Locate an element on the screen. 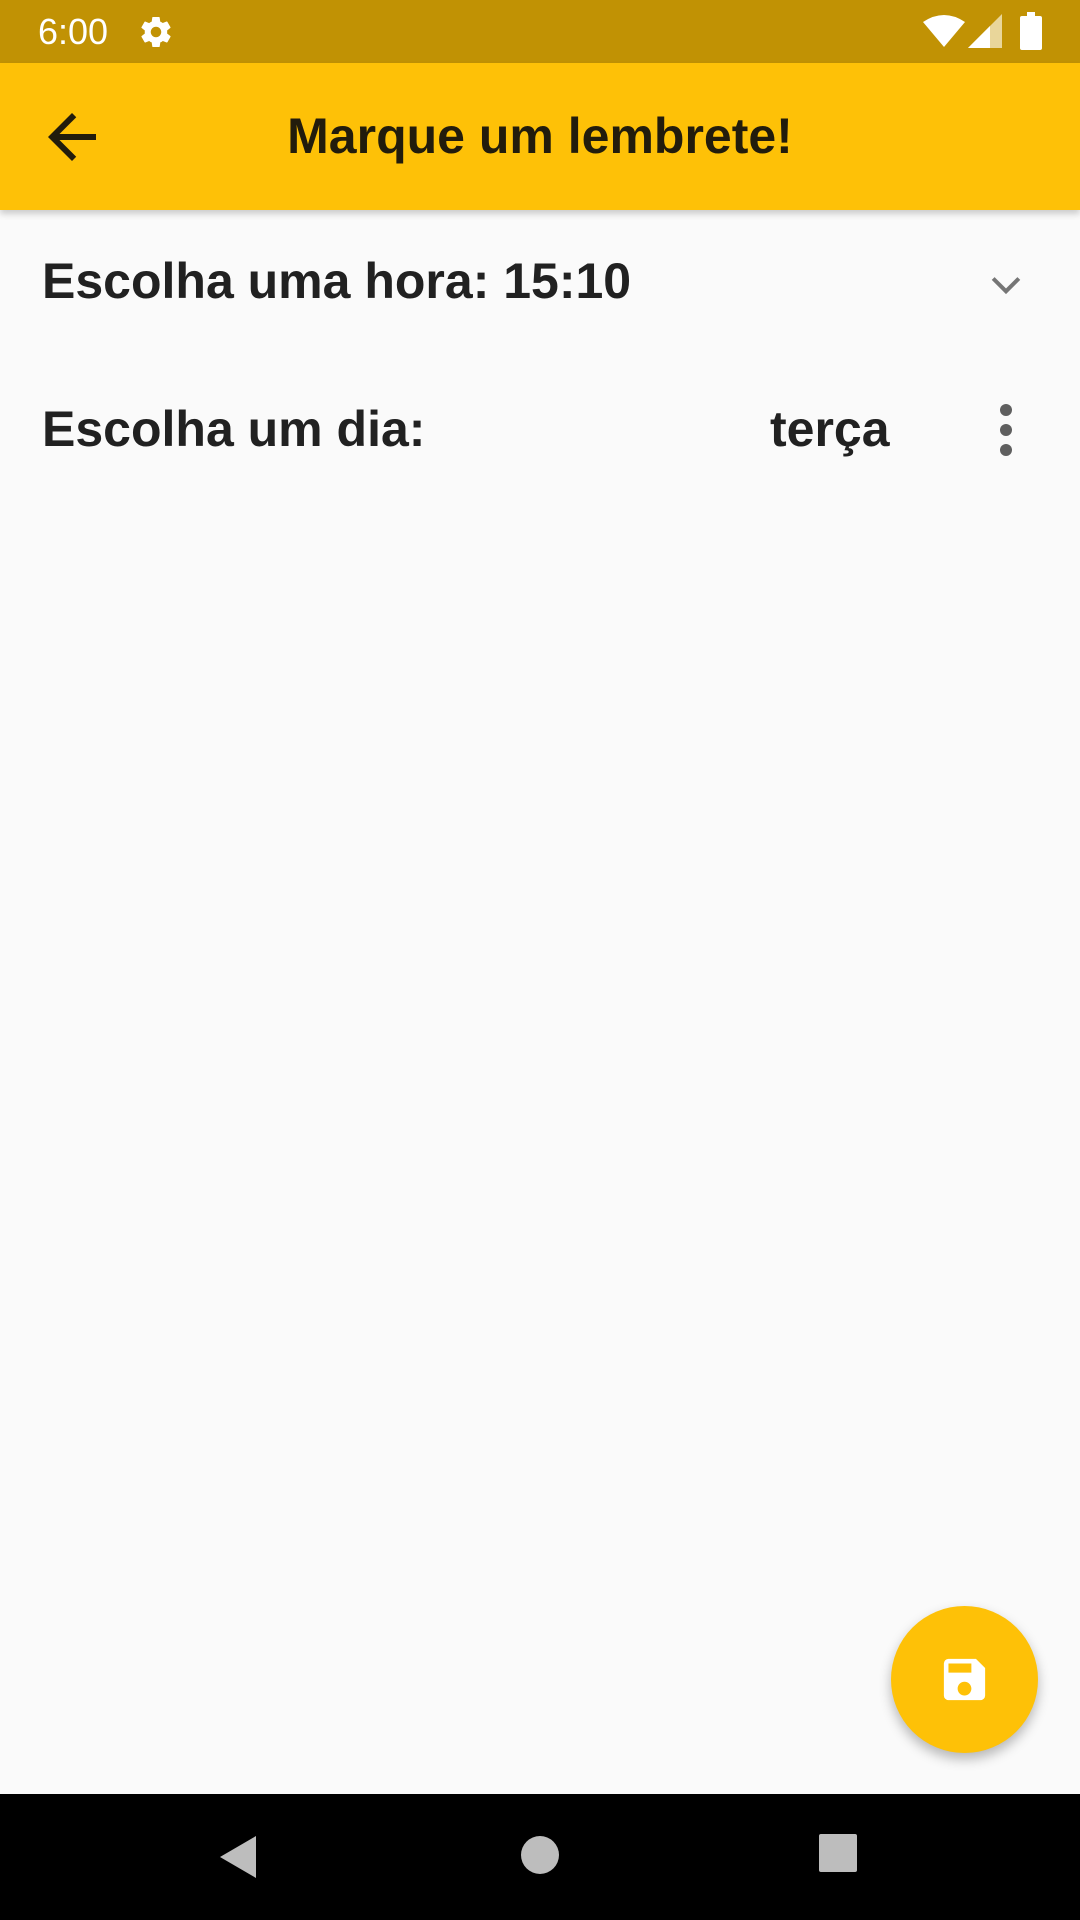 This screenshot has height=1920, width=1080. app-bar: Marque um lembrete! is located at coordinates (540, 136).